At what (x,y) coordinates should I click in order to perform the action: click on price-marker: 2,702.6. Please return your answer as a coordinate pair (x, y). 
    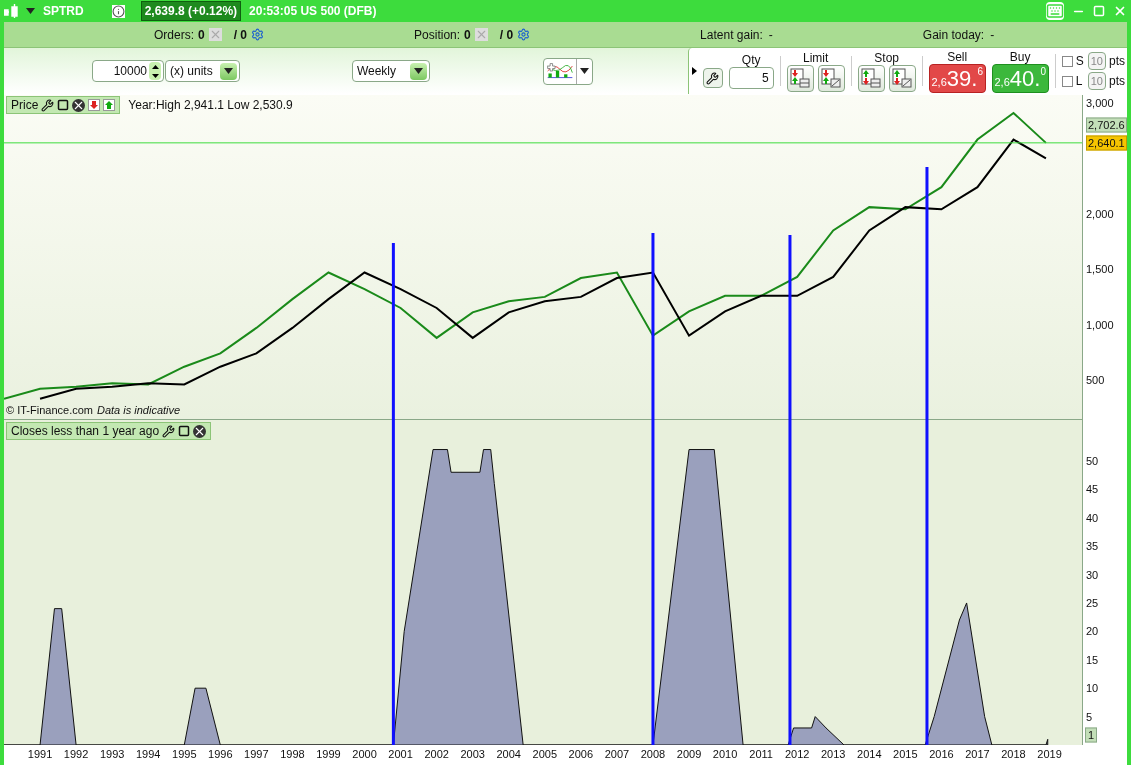
    Looking at the image, I should click on (1106, 125).